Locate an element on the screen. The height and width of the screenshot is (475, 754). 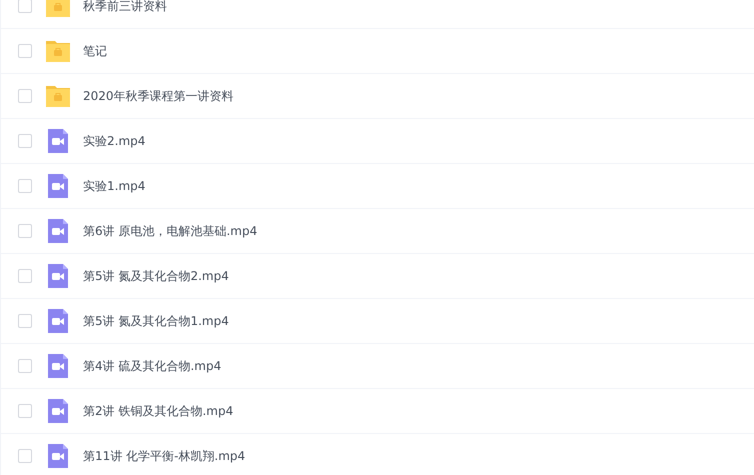
file-name: 第6讲 原电池，电解池基础.mp4 is located at coordinates (170, 231).